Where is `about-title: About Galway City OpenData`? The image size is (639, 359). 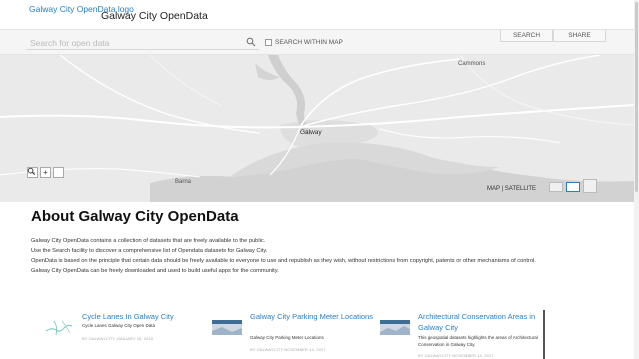
about-title: About Galway City OpenData is located at coordinates (135, 216).